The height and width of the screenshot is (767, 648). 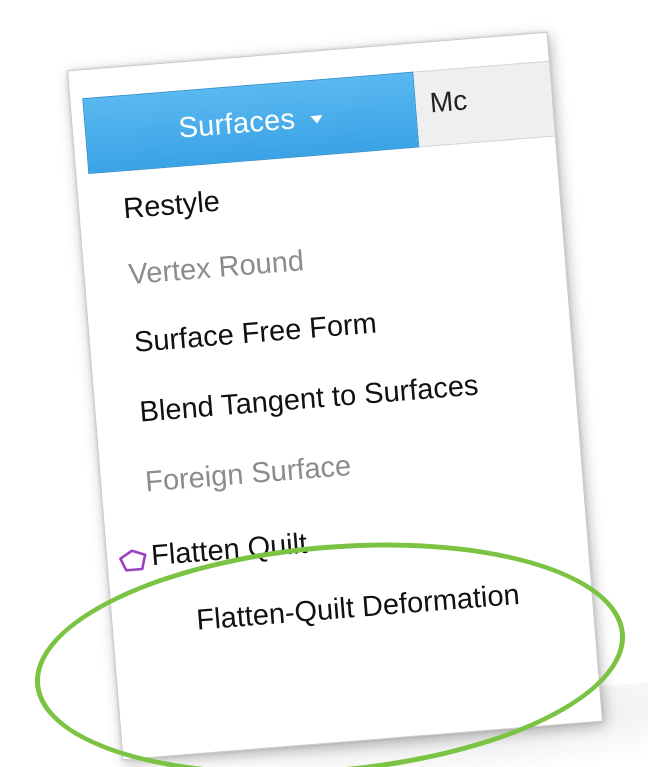 What do you see at coordinates (358, 607) in the screenshot?
I see `menu-item-label: Flatten-Quilt Deformation` at bounding box center [358, 607].